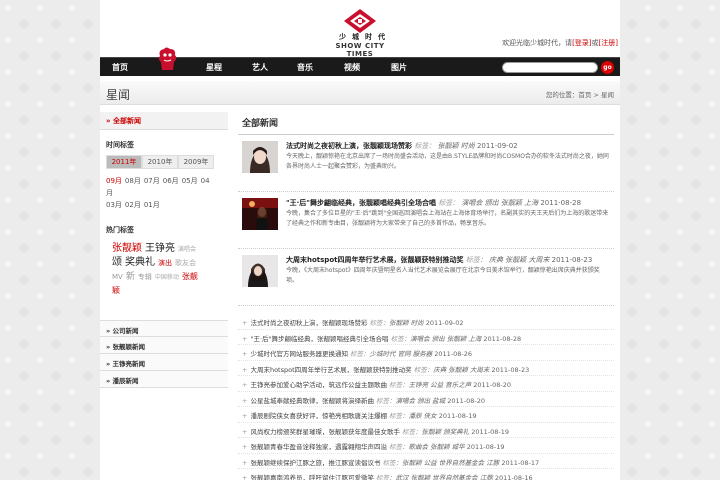 The width and height of the screenshot is (720, 480). I want to click on news-tags: 庆典 张靓颖 大周末, so click(461, 370).